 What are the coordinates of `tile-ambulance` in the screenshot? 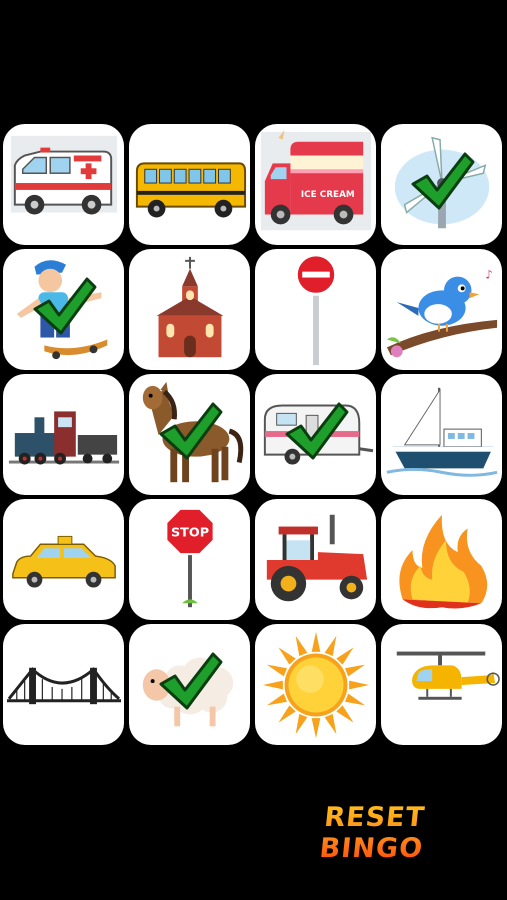 It's located at (63, 184).